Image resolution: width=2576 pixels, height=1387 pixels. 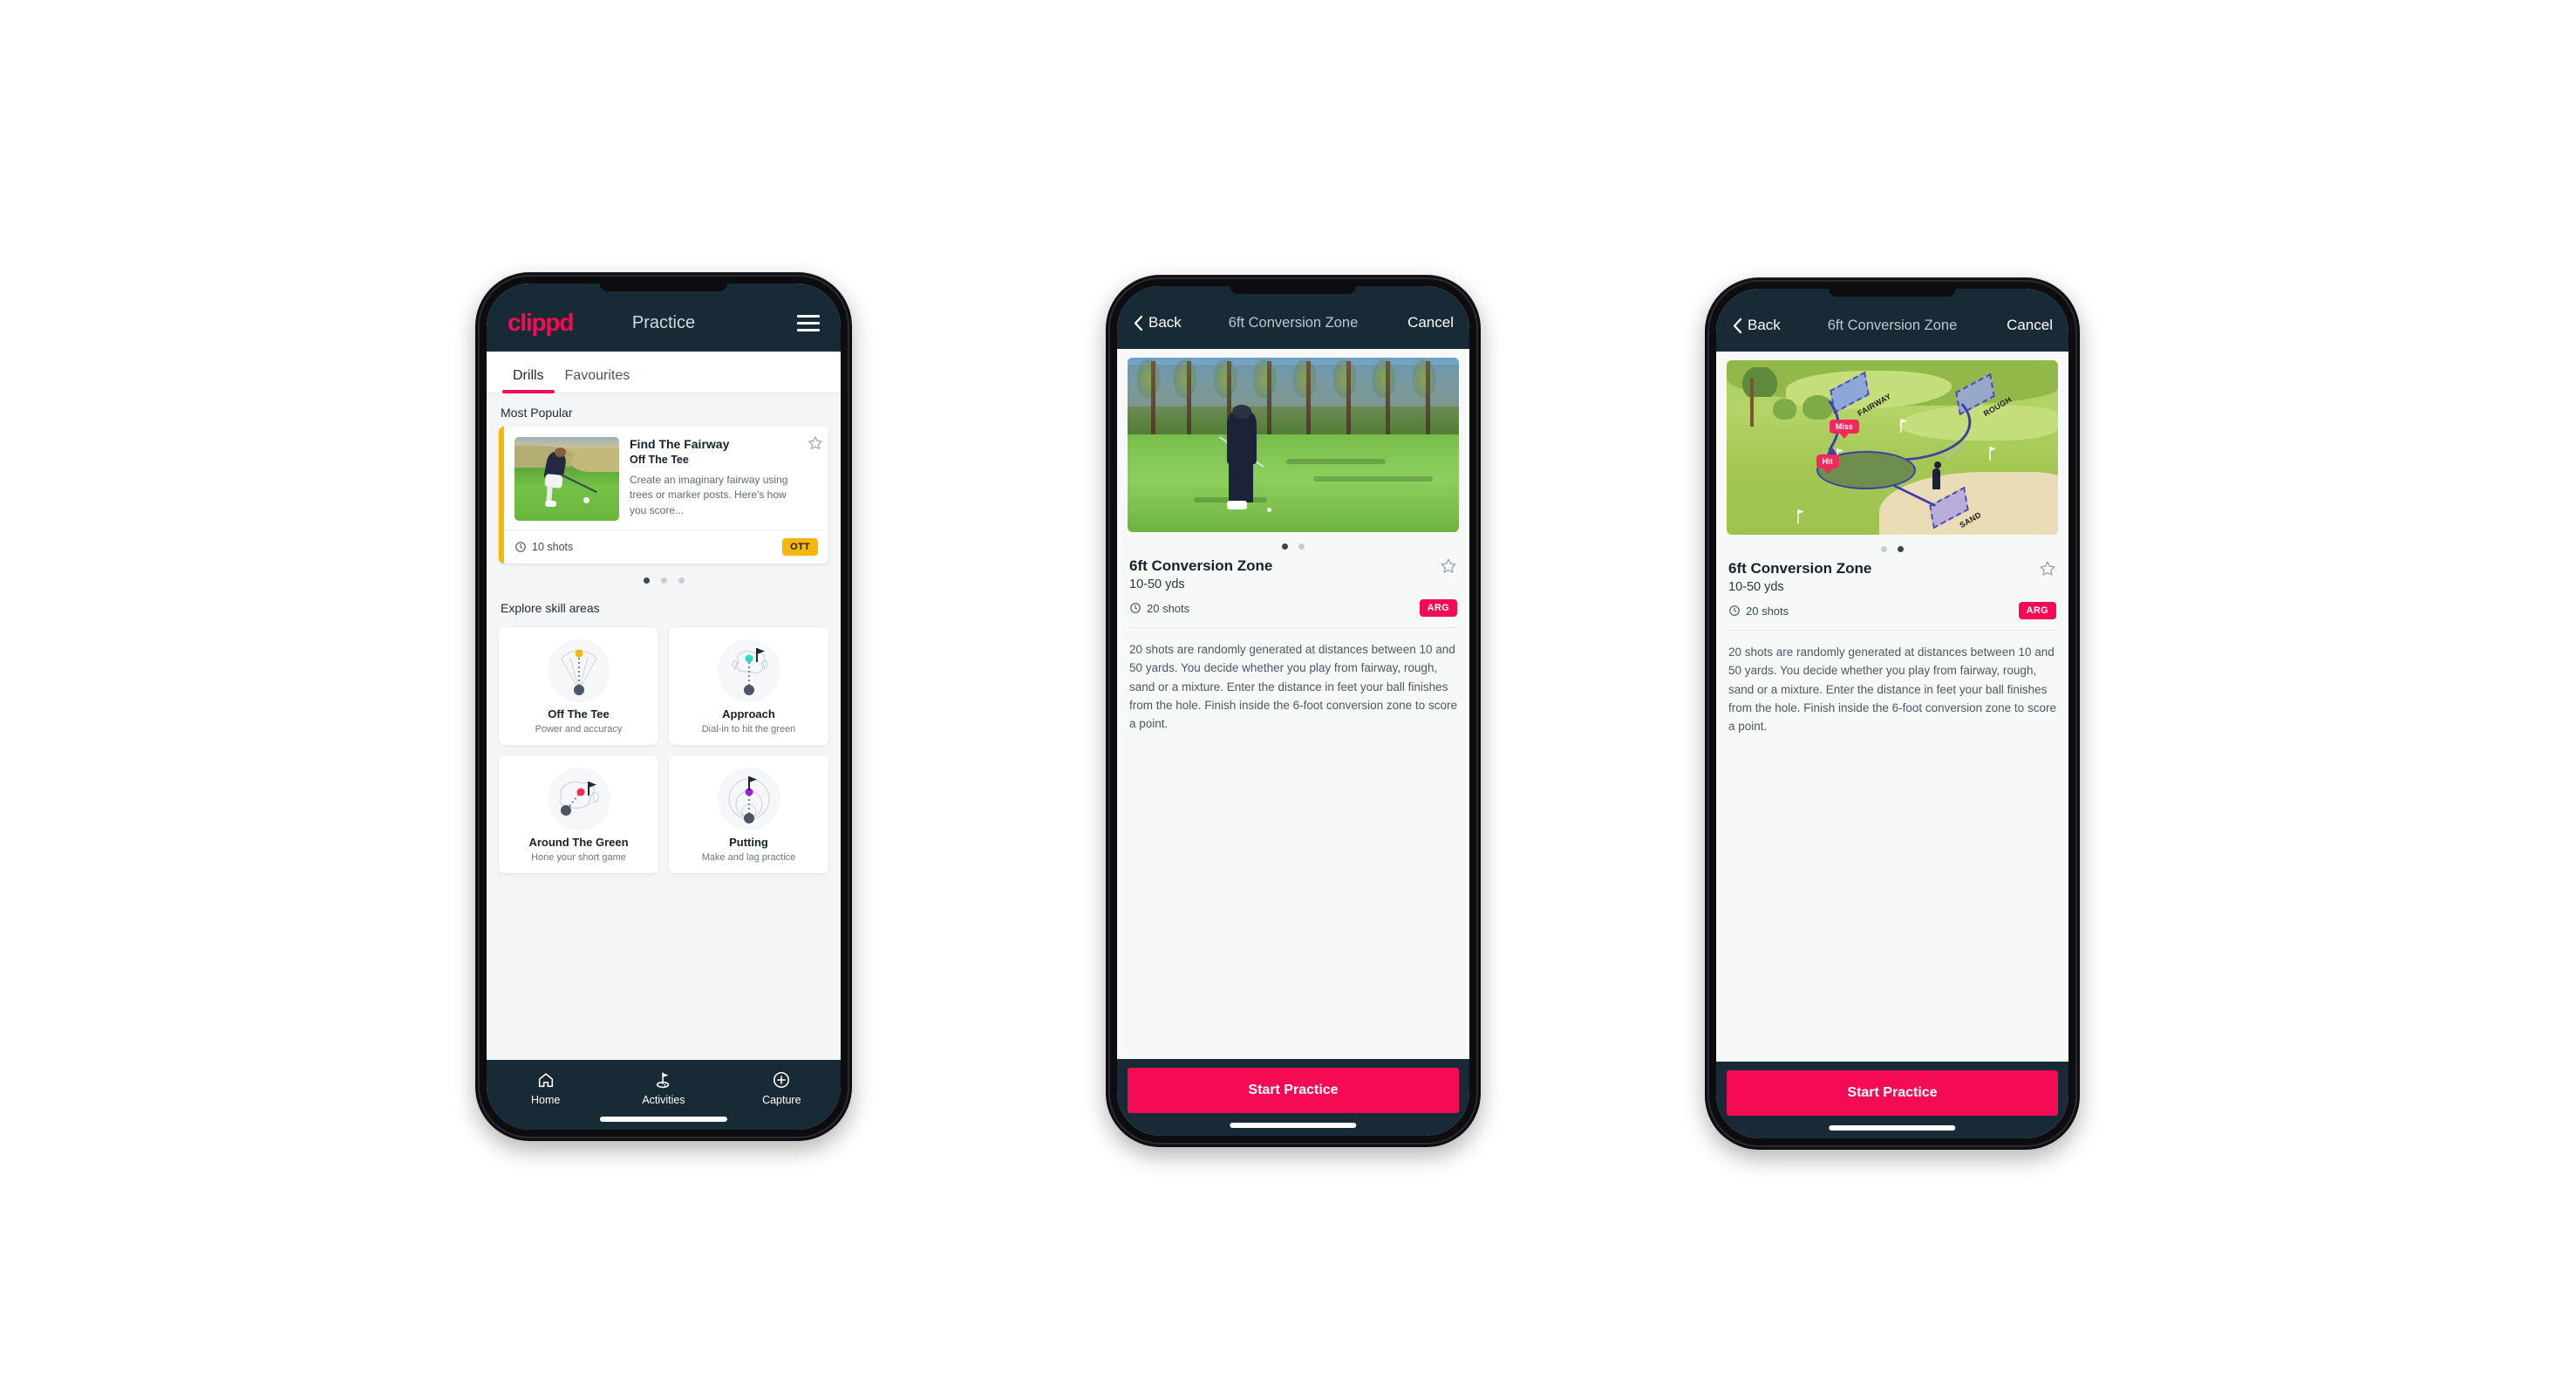 I want to click on section-most-popular-label: Most Popular, so click(x=537, y=413).